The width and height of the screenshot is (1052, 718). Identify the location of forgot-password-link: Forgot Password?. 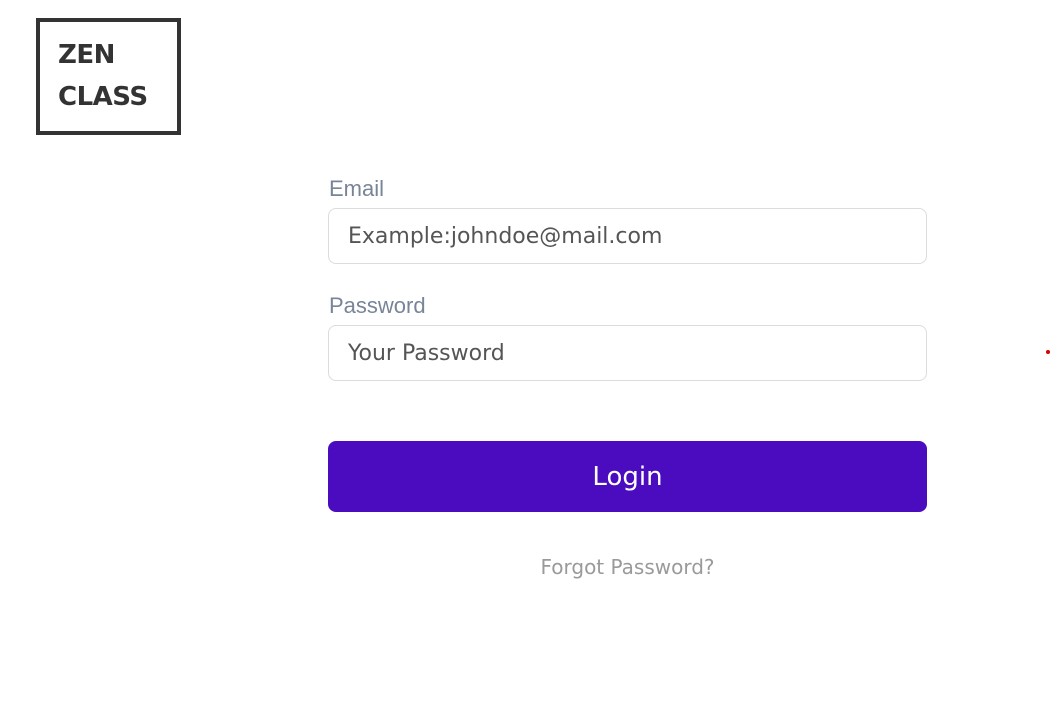
(627, 567).